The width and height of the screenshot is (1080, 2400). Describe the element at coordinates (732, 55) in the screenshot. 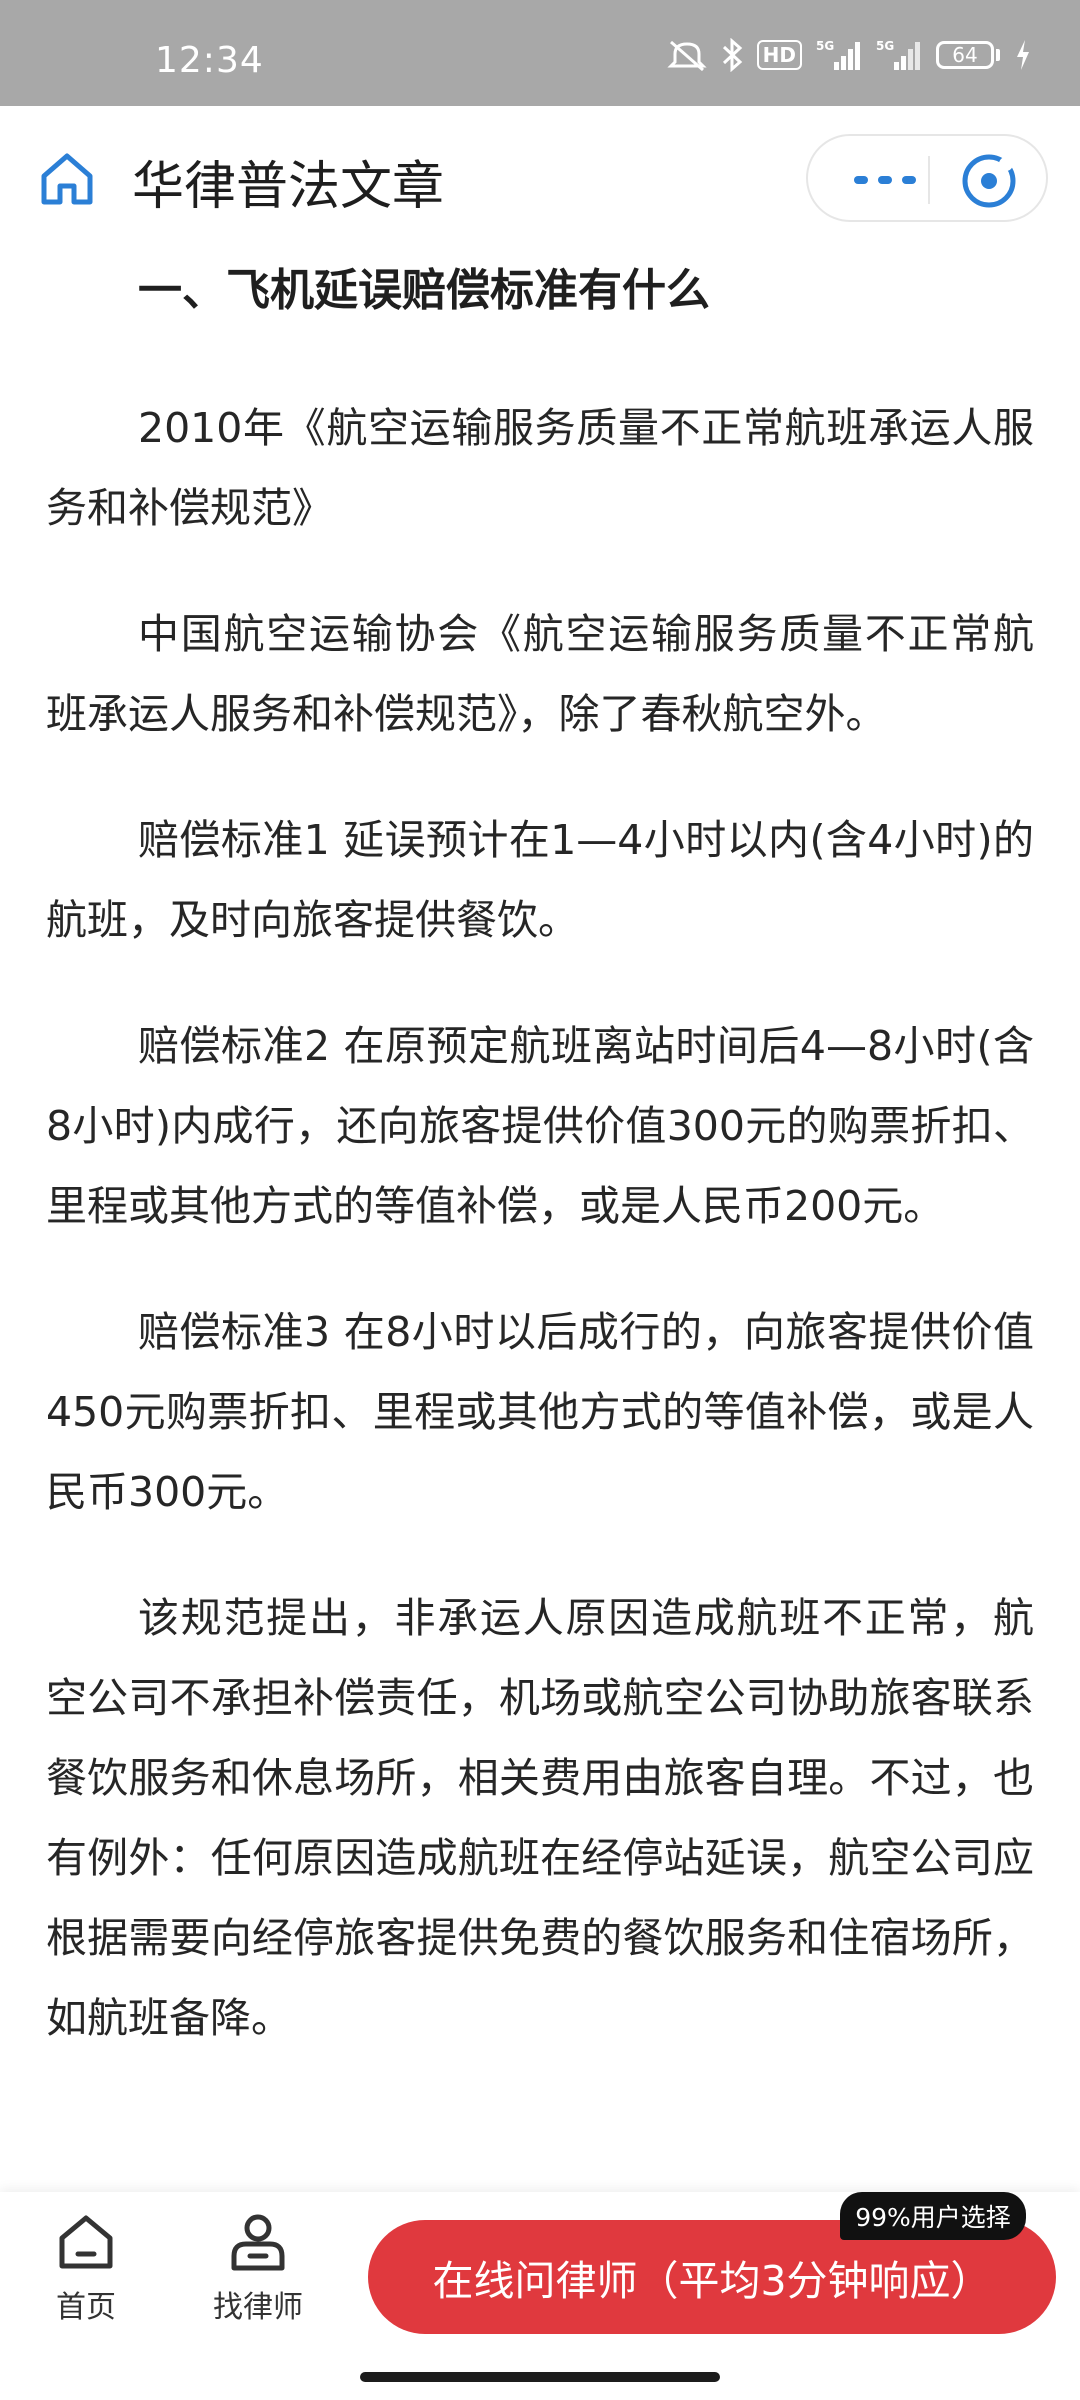

I see `bluetooth-icon` at that location.